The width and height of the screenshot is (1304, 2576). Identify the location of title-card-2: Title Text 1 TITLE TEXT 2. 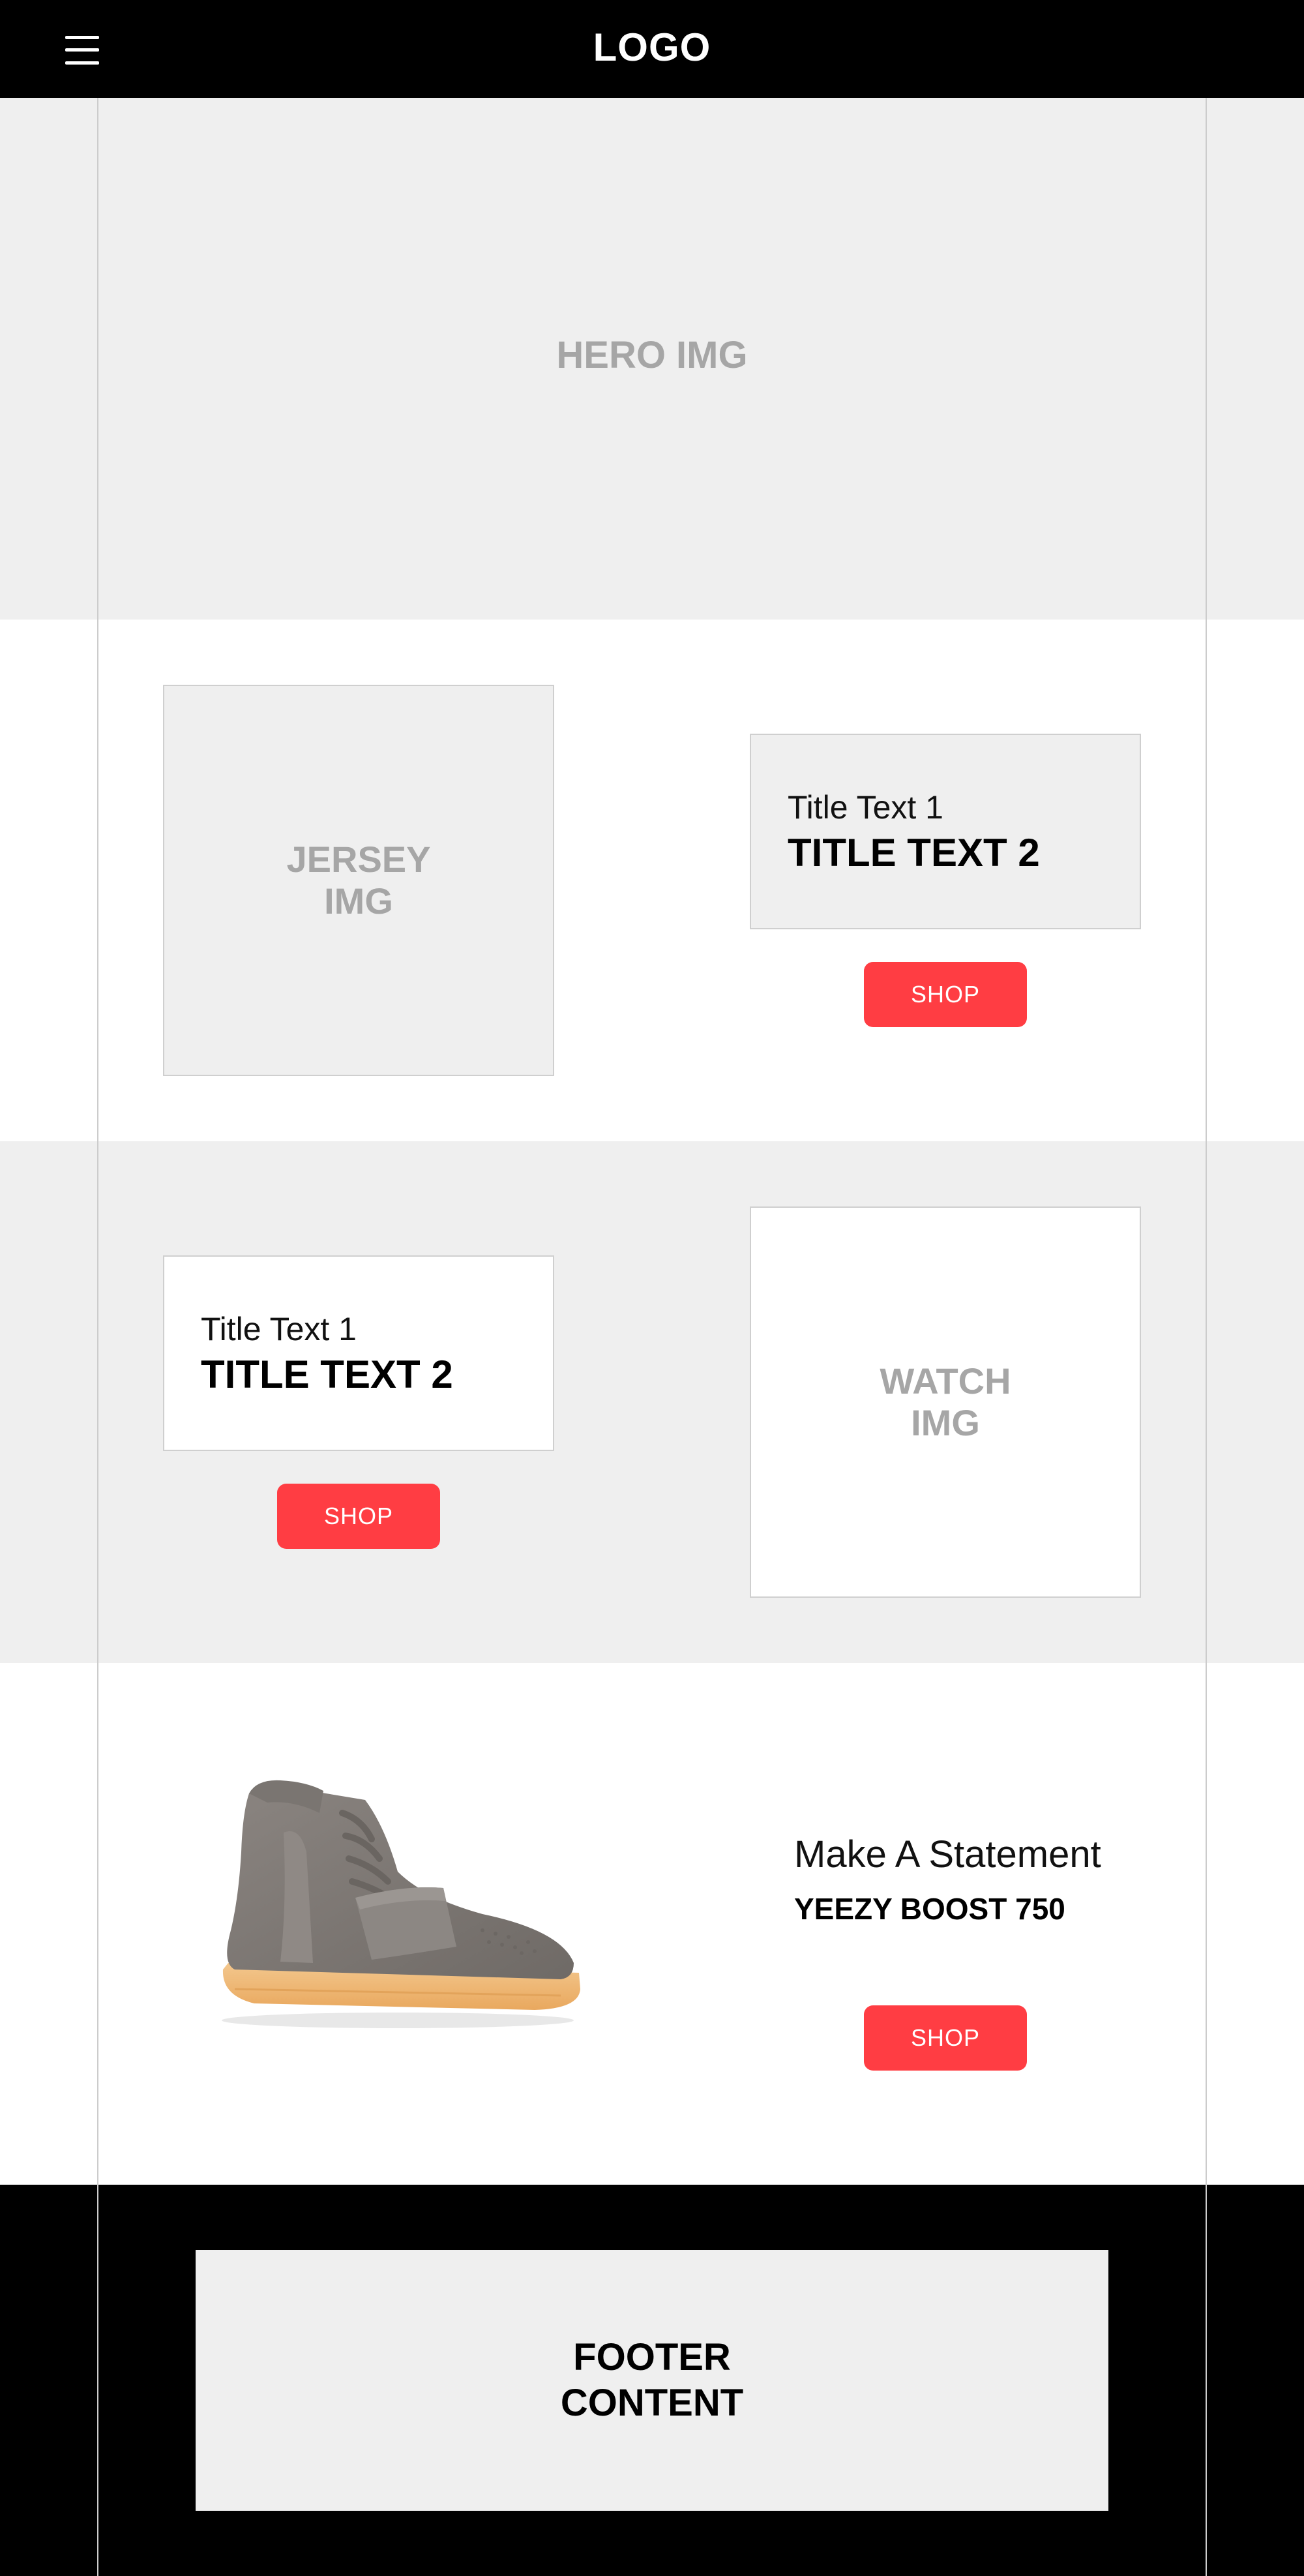
(358, 1353).